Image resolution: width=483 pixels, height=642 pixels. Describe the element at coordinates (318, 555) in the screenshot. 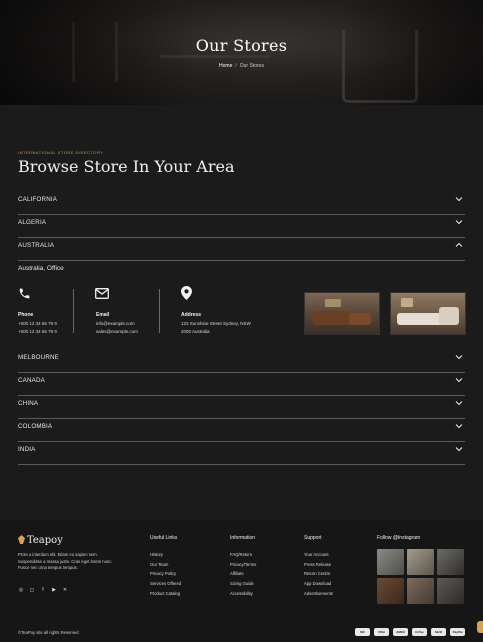

I see `footer-link: Your Account` at that location.